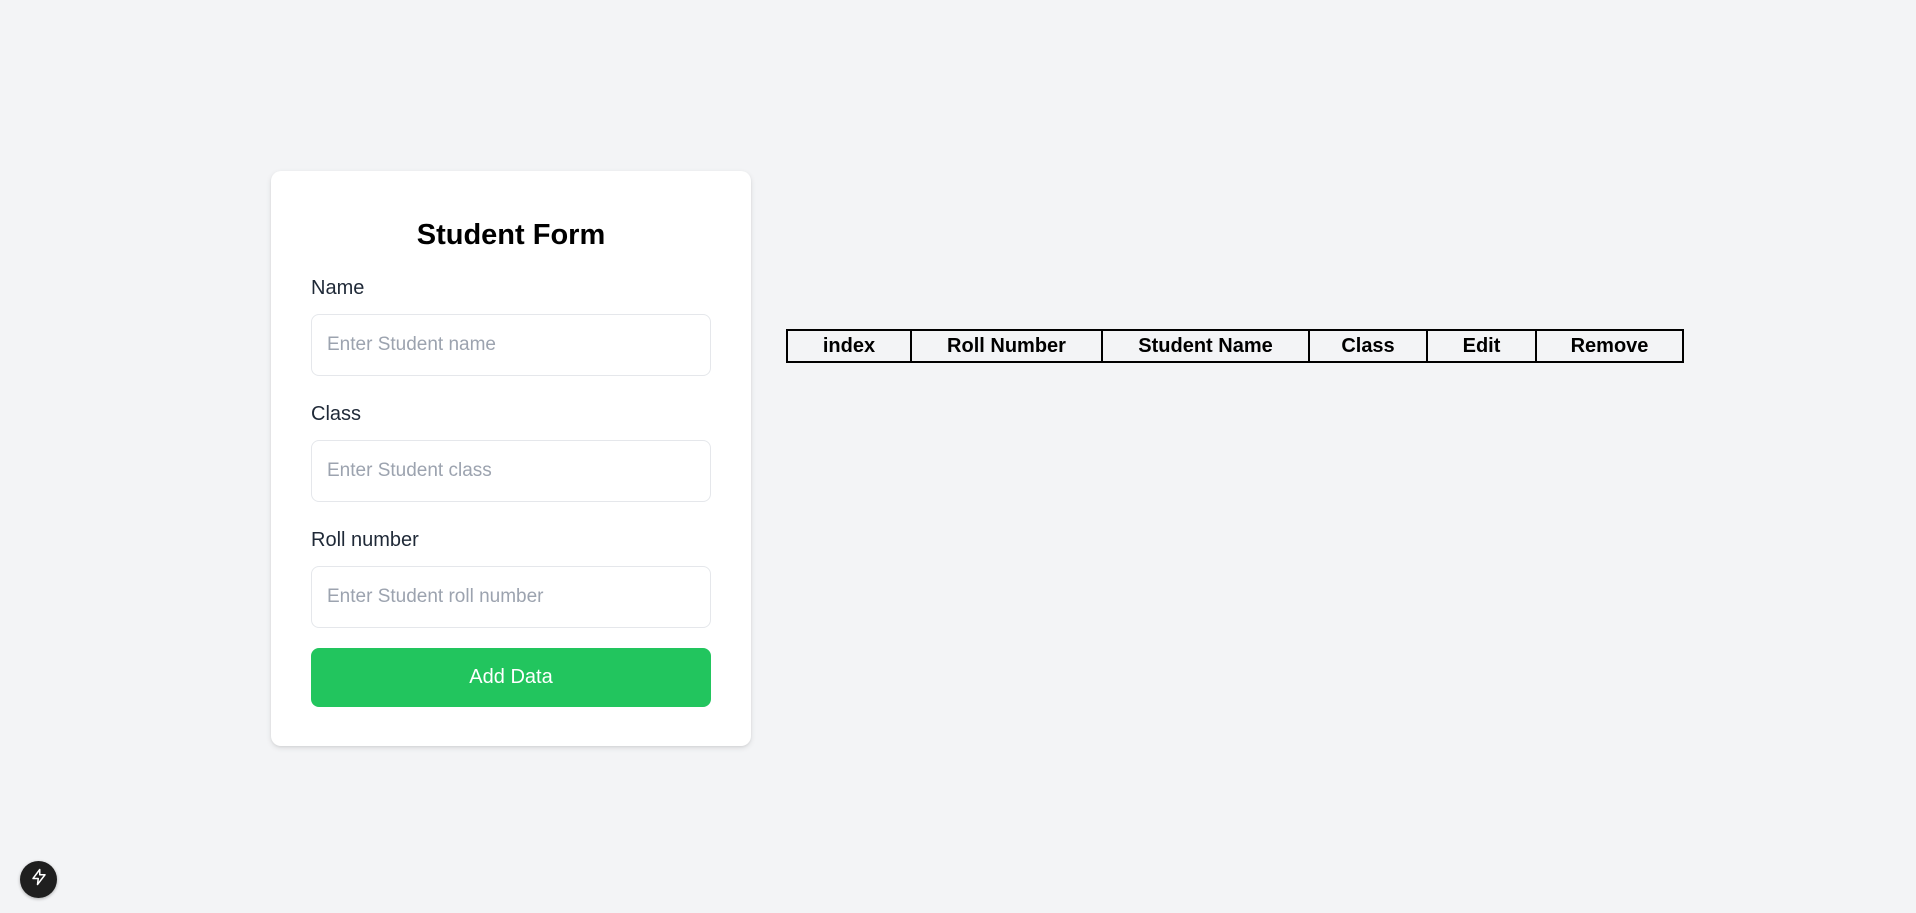 The width and height of the screenshot is (1916, 913). Describe the element at coordinates (1006, 346) in the screenshot. I see `header-roll-number: Roll Number` at that location.